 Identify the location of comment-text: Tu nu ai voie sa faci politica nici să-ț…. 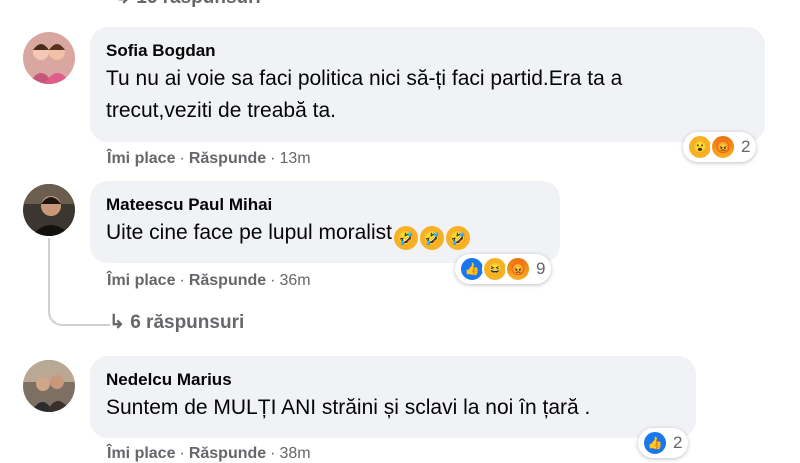
(364, 94).